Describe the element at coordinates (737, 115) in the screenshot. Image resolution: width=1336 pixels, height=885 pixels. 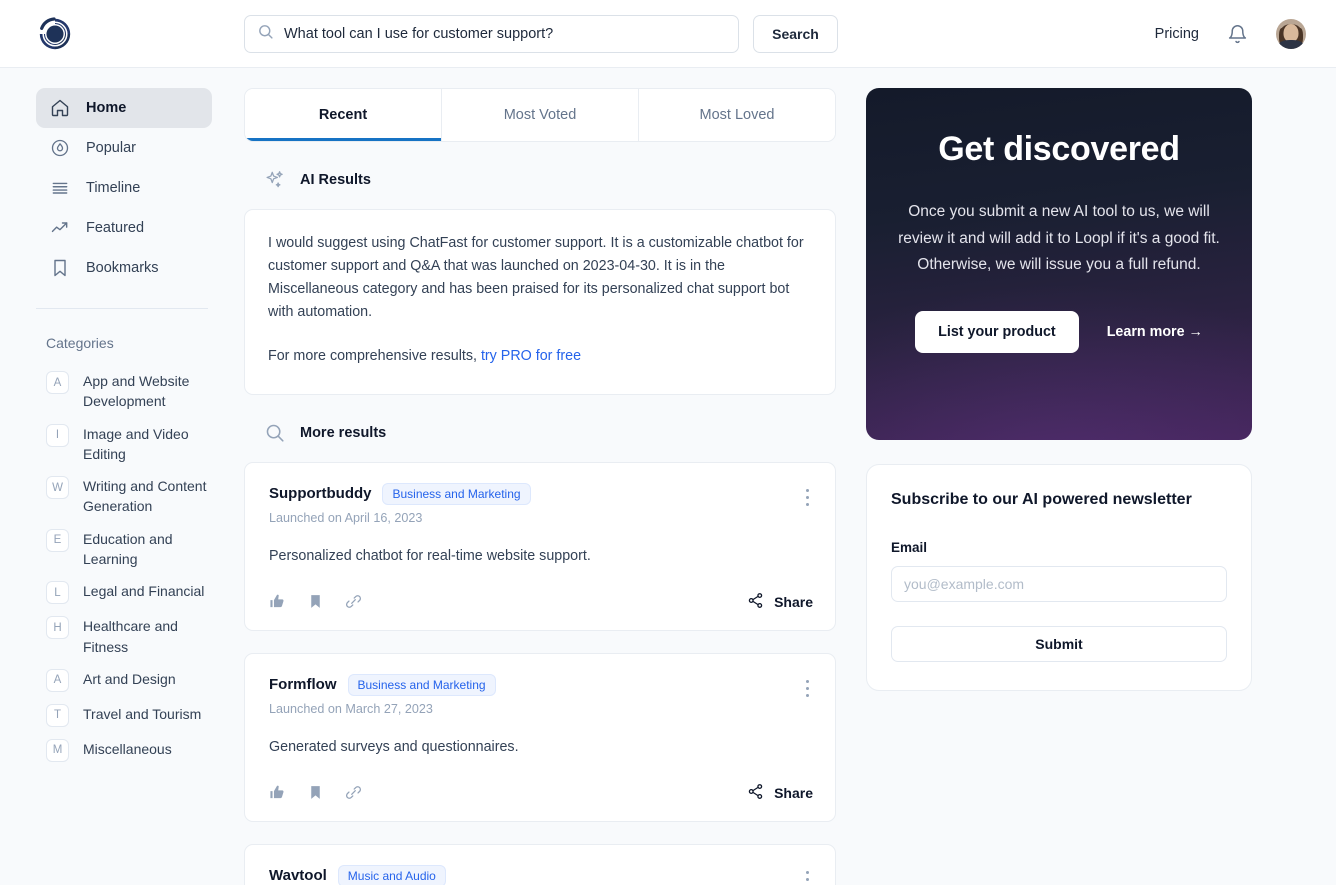
I see `tab-most-loved: Most Loved` at that location.